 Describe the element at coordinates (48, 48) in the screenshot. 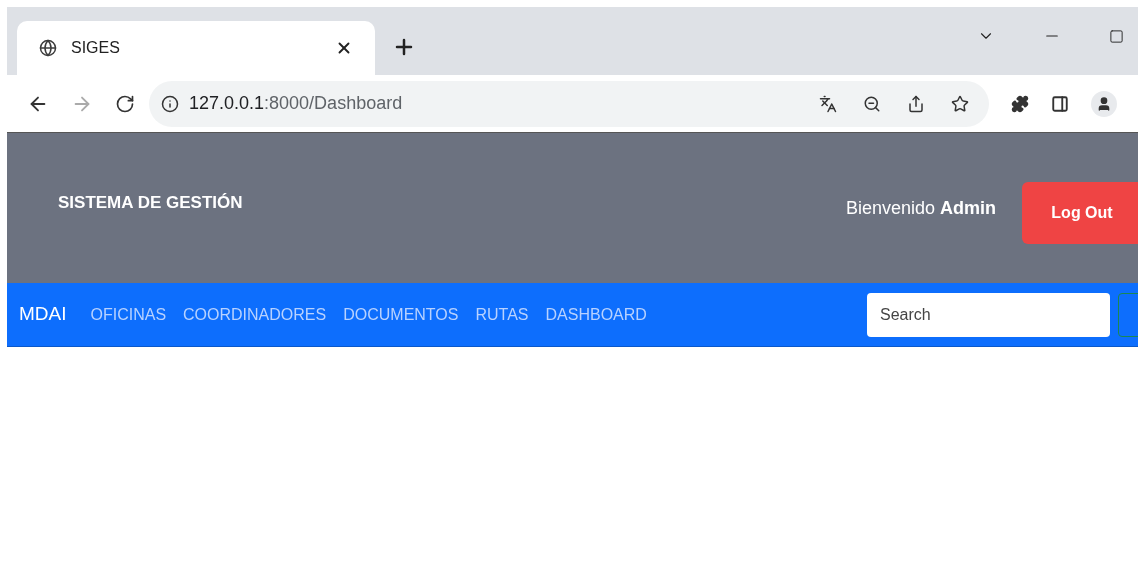

I see `globe-icon` at that location.